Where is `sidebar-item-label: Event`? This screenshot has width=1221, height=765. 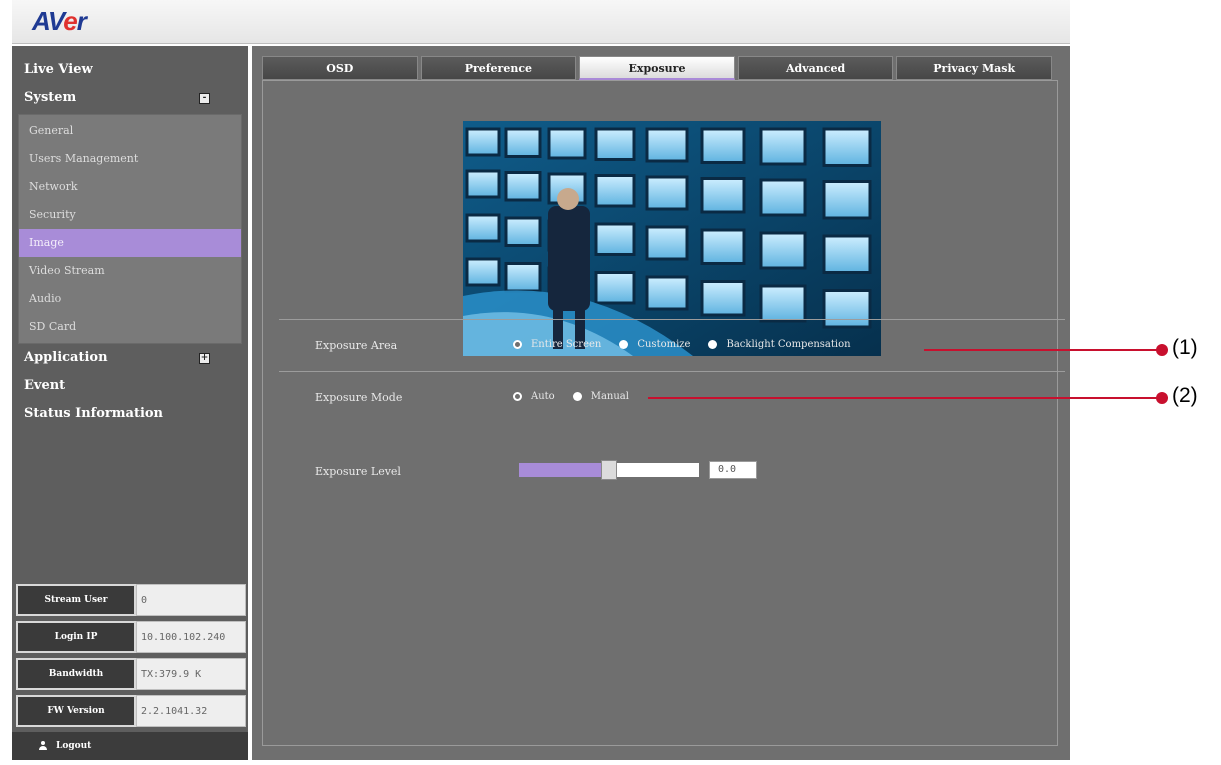 sidebar-item-label: Event is located at coordinates (45, 385).